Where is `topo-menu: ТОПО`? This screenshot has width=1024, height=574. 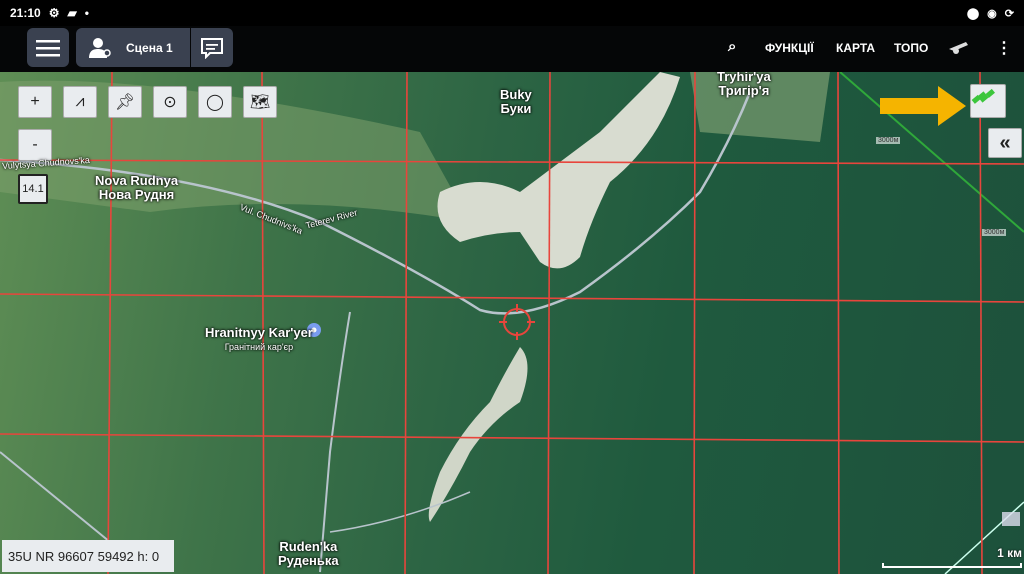
topo-menu: ТОПО is located at coordinates (911, 48).